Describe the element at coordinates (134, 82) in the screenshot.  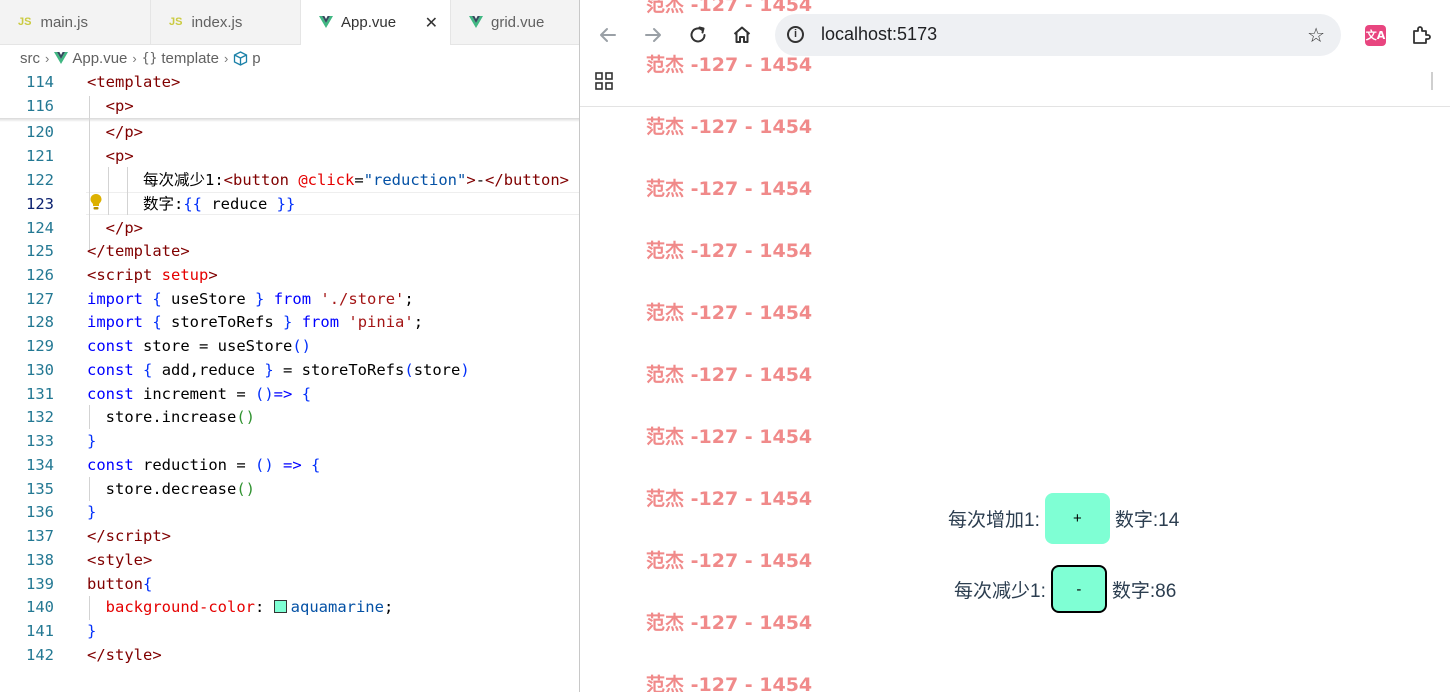
I see `code-line: <template>` at that location.